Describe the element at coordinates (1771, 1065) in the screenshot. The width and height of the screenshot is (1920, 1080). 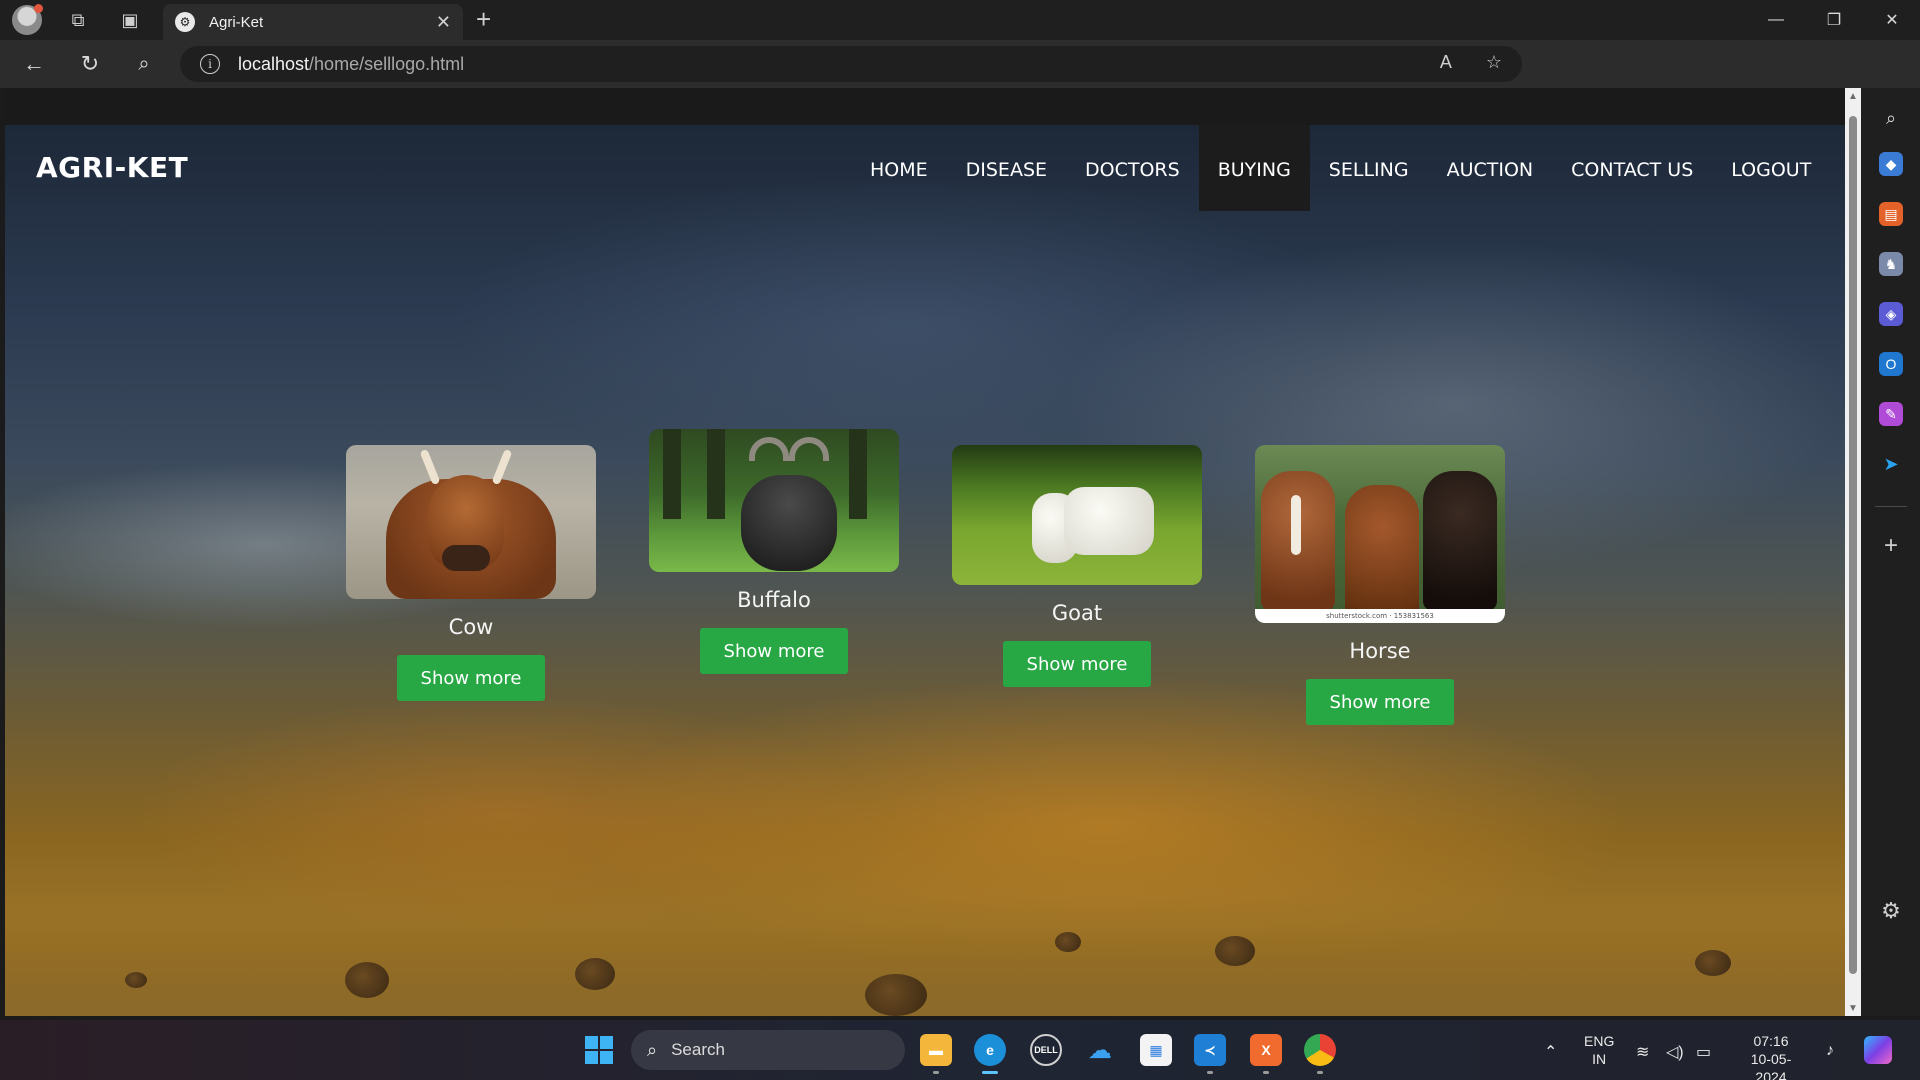
I see `clock-date: 10-05-2024` at that location.